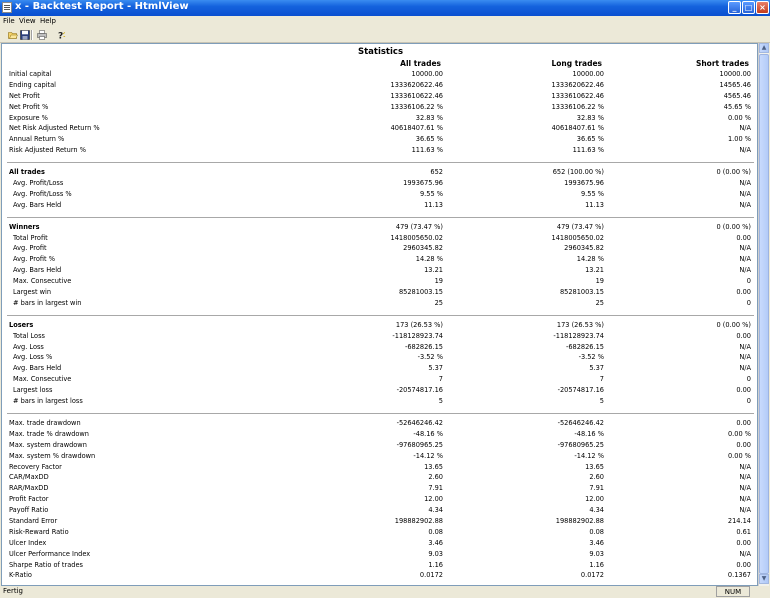 The height and width of the screenshot is (598, 770). Describe the element at coordinates (581, 292) in the screenshot. I see `value-long-trades: 85281003.15` at that location.